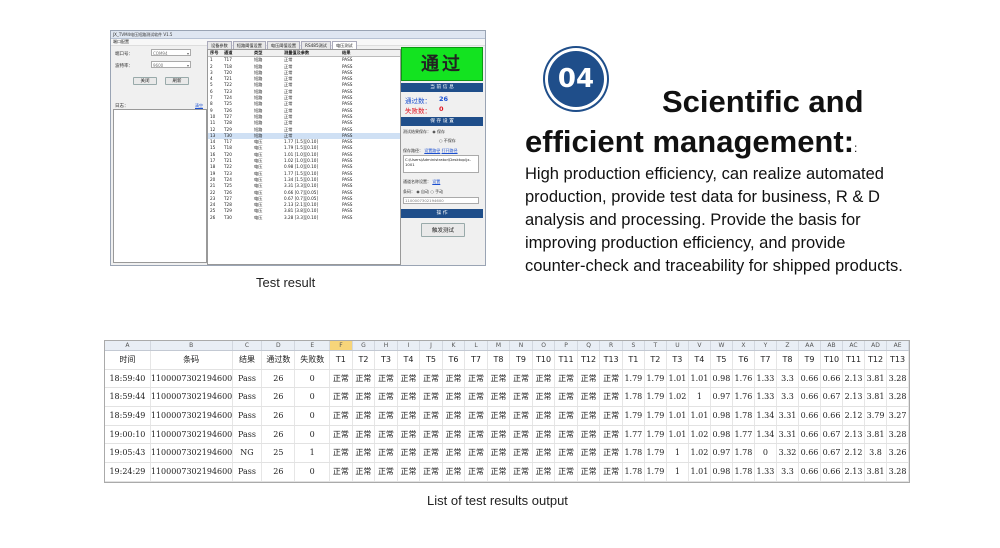 The height and width of the screenshot is (548, 1000). What do you see at coordinates (192, 360) in the screenshot?
I see `sheet-header-cell: 条码` at bounding box center [192, 360].